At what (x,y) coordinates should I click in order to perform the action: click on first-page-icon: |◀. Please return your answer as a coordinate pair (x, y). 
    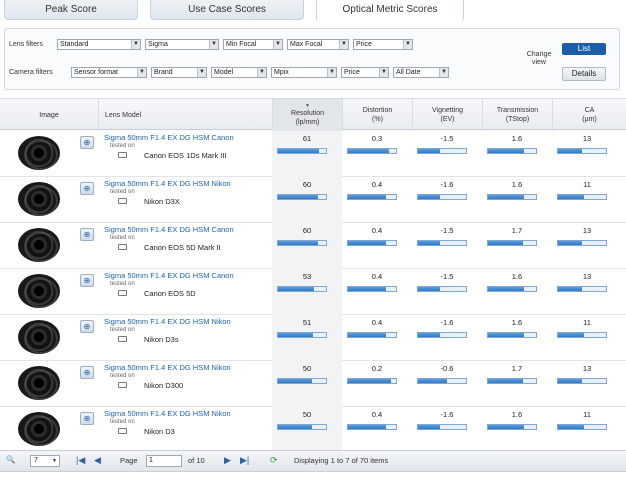
    Looking at the image, I should click on (80, 460).